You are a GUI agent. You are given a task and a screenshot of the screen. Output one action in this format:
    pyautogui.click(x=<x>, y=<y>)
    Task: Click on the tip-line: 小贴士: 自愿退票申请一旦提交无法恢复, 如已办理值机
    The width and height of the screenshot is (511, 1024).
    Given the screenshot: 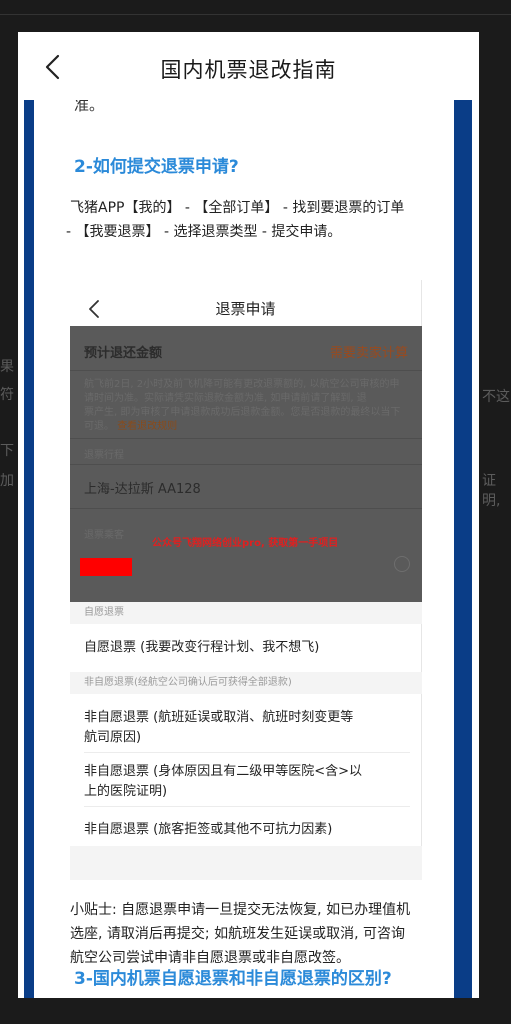 What is the action you would take?
    pyautogui.click(x=240, y=910)
    